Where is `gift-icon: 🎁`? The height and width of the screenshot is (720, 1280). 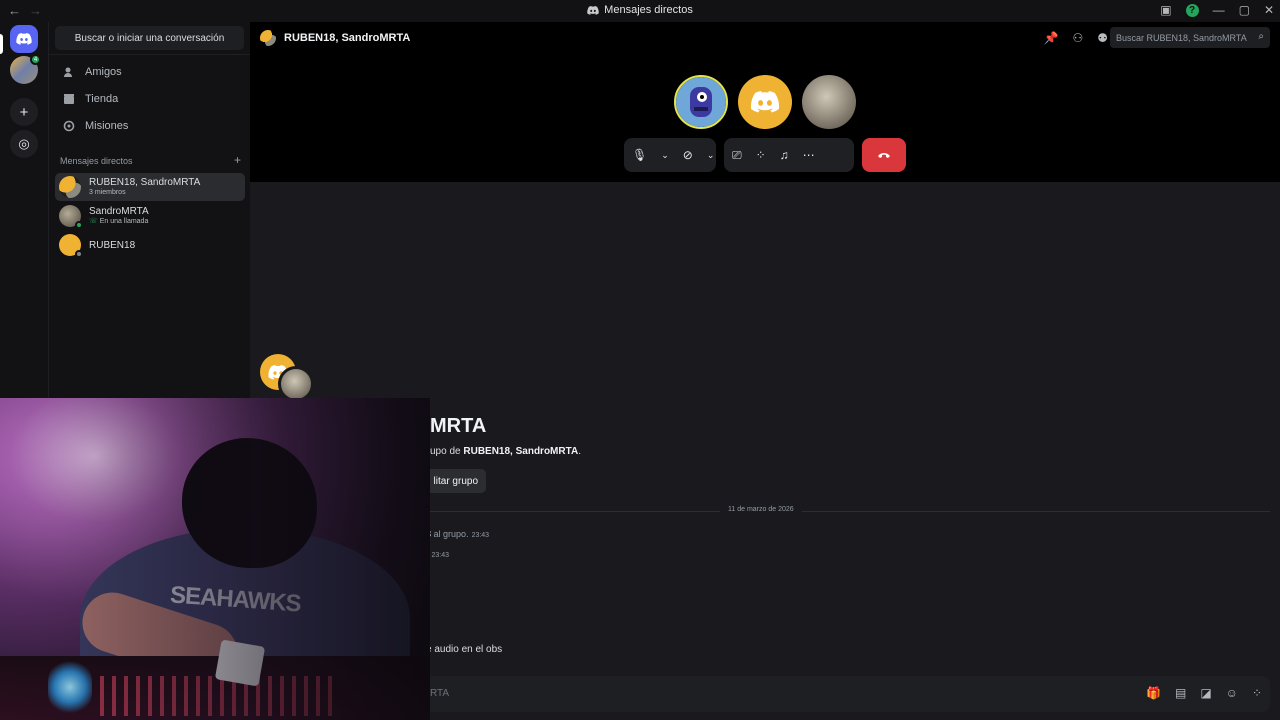 gift-icon: 🎁 is located at coordinates (1153, 693).